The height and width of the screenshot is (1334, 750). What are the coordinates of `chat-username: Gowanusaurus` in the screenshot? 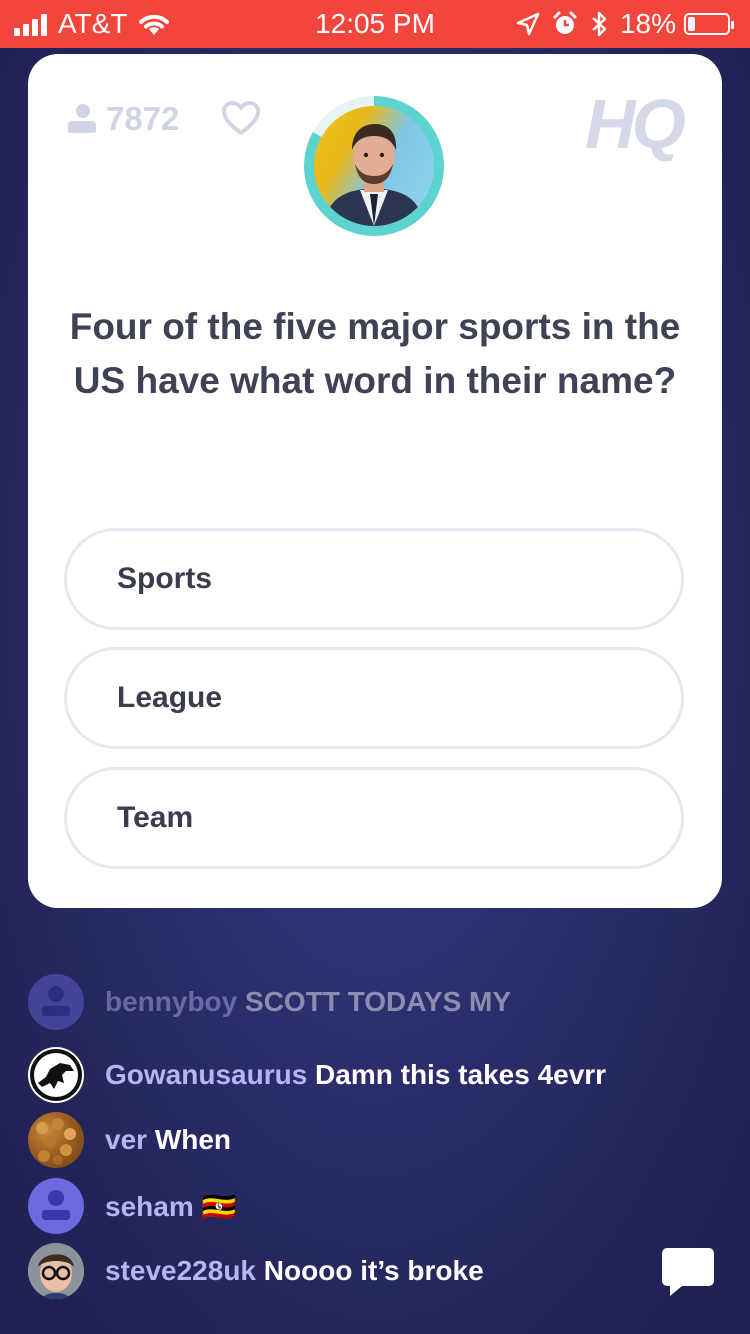 It's located at (206, 1074).